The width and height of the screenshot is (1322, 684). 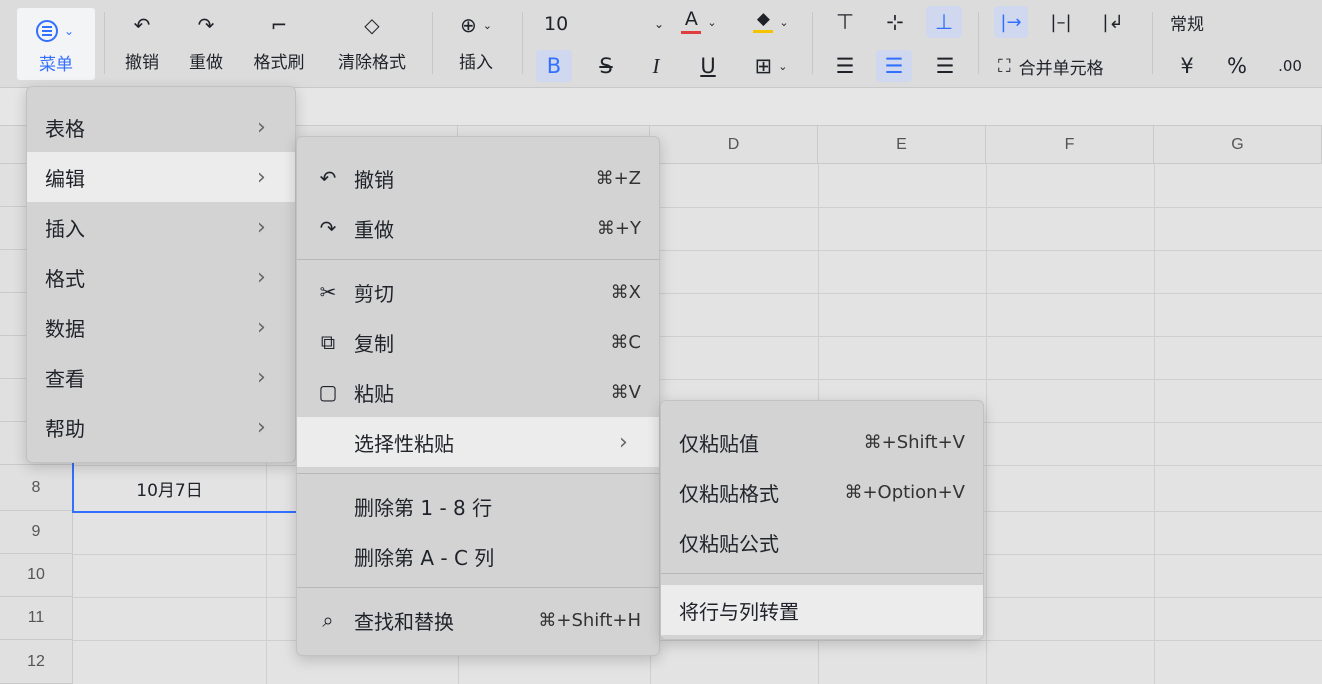 I want to click on align-left-button: ☰, so click(x=845, y=66).